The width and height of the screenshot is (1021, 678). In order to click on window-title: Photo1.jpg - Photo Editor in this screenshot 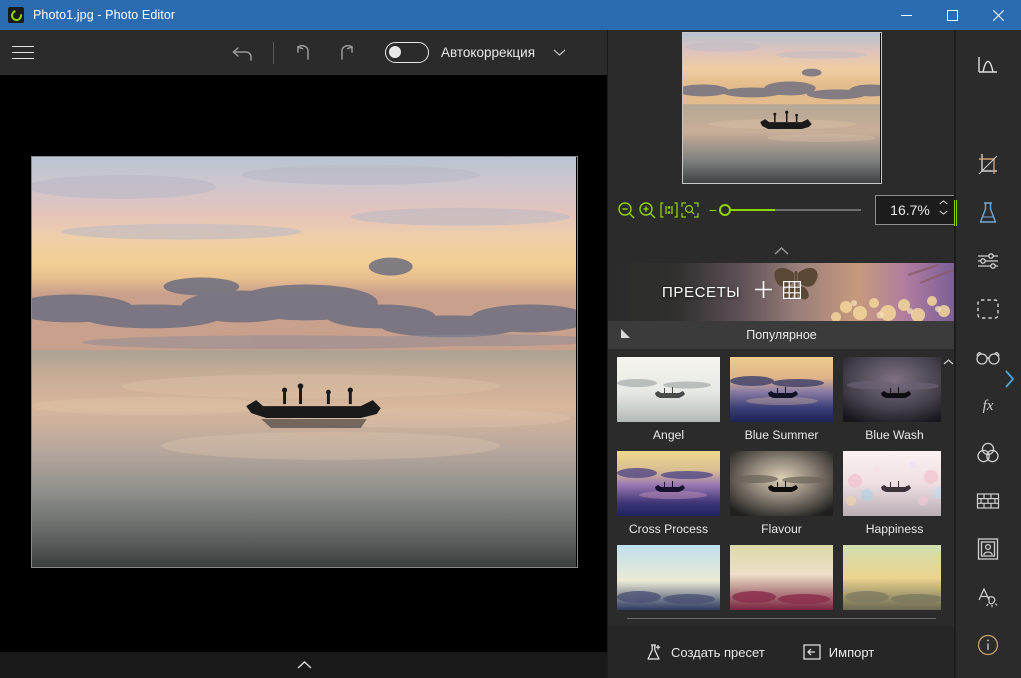, I will do `click(104, 15)`.